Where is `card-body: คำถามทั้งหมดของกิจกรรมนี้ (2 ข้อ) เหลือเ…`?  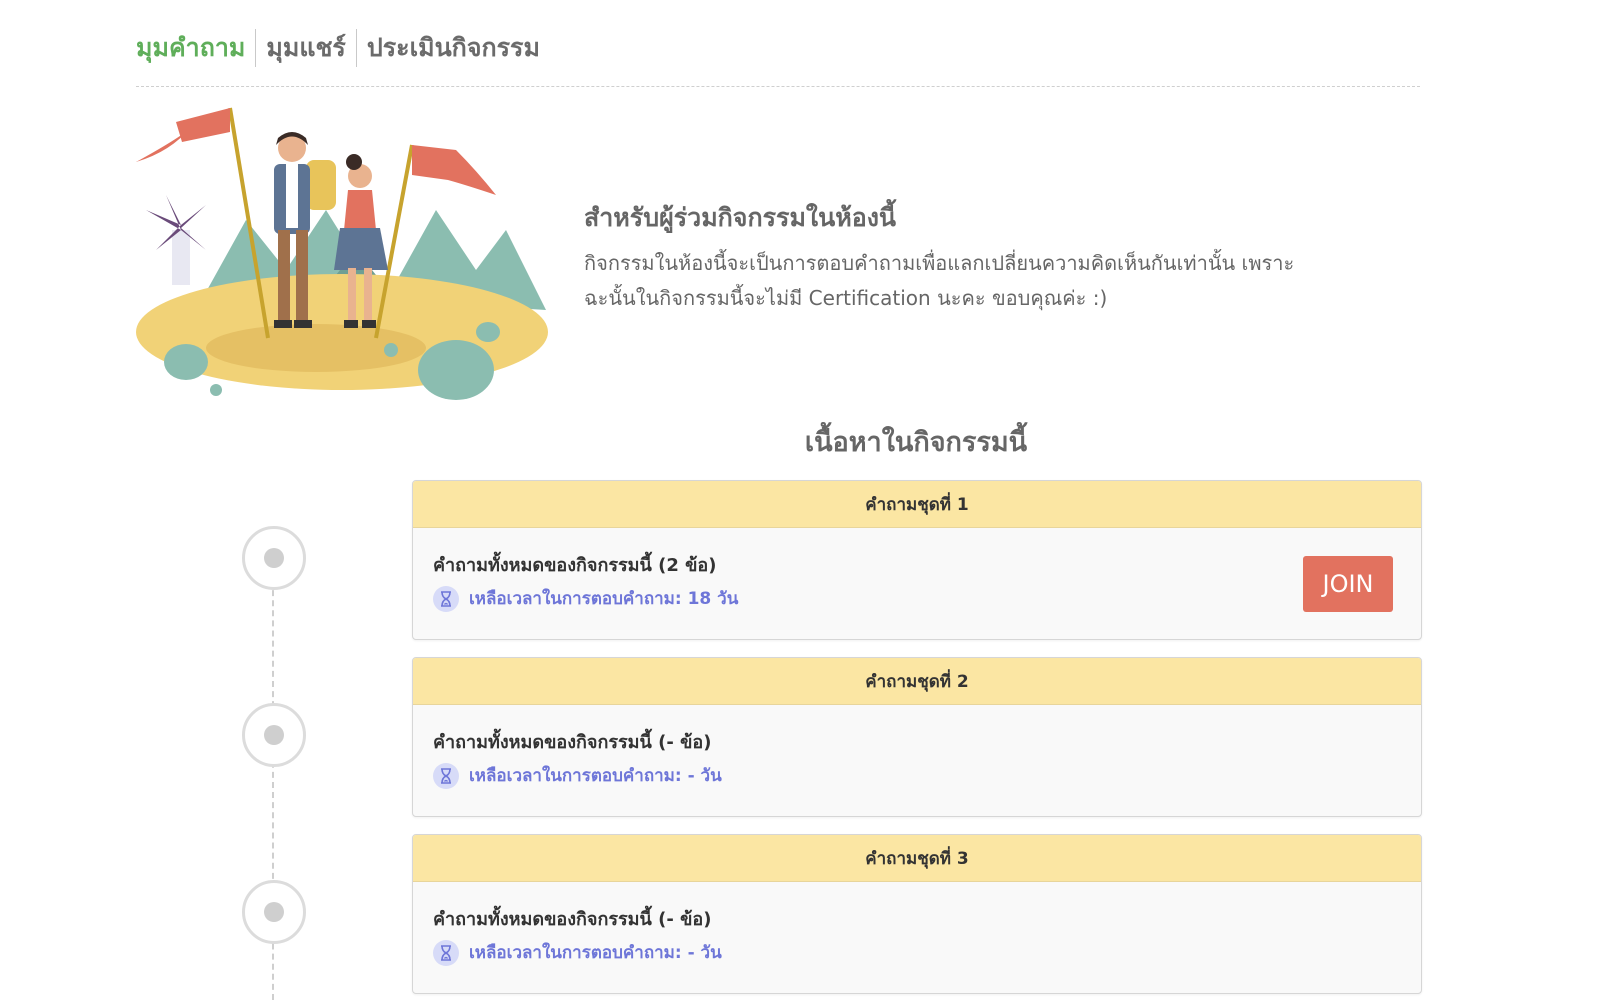
card-body: คำถามทั้งหมดของกิจกรรมนี้ (2 ข้อ) เหลือเ… is located at coordinates (917, 583).